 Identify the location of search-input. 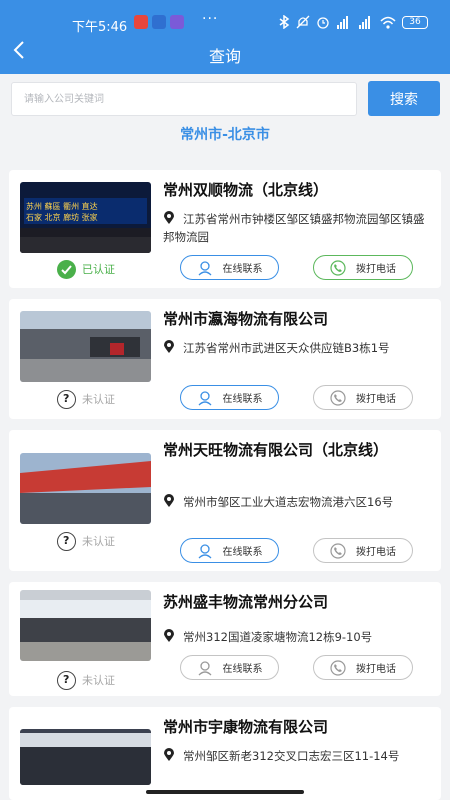
(184, 99).